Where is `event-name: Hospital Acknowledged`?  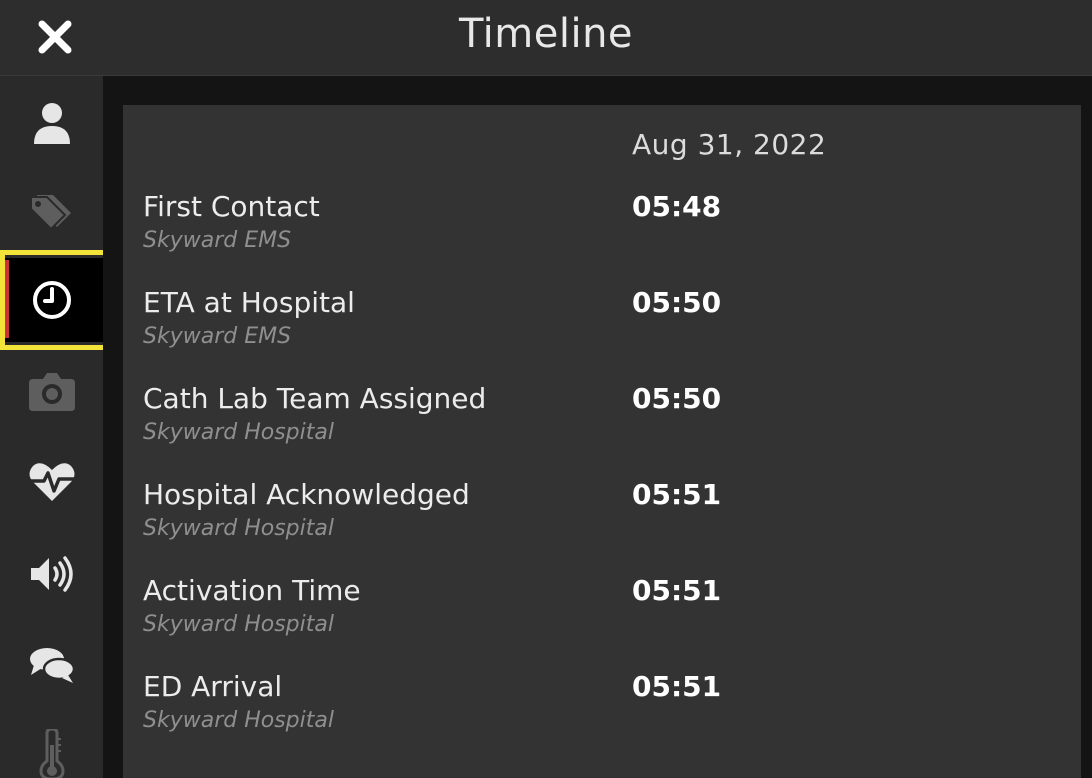 event-name: Hospital Acknowledged is located at coordinates (306, 494).